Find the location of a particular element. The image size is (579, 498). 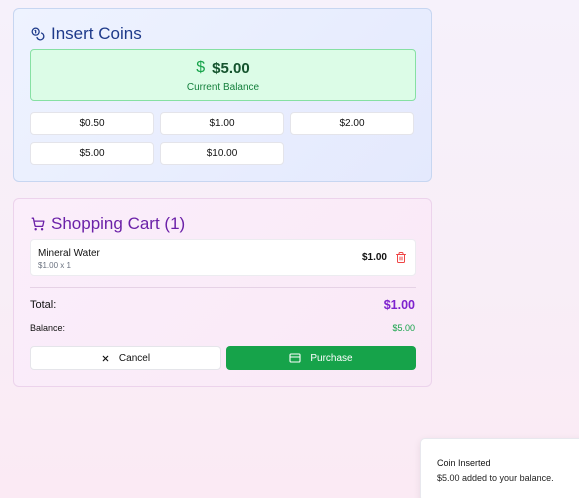

balance-amount-row: $ $5.00 is located at coordinates (223, 68).